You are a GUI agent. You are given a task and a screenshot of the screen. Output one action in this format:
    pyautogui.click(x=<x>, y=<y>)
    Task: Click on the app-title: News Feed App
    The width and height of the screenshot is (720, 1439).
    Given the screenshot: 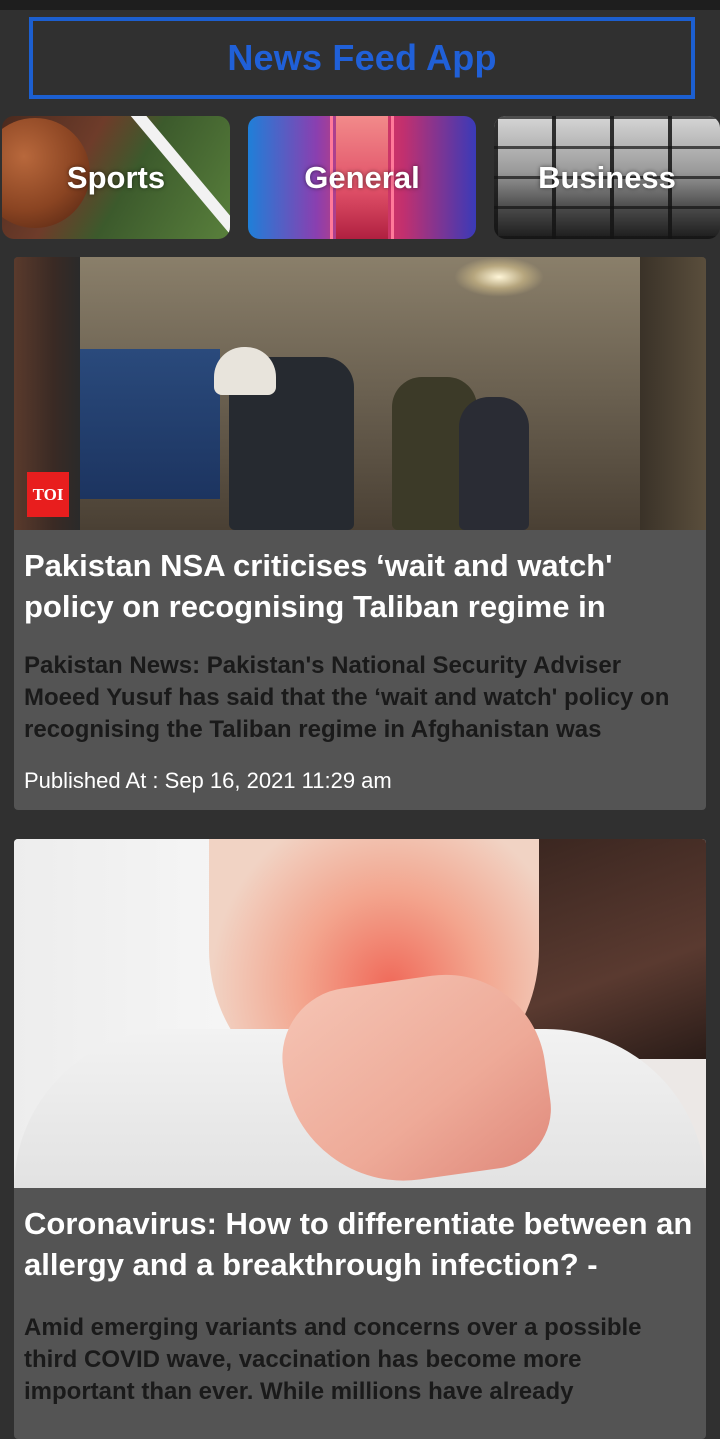 What is the action you would take?
    pyautogui.click(x=362, y=57)
    